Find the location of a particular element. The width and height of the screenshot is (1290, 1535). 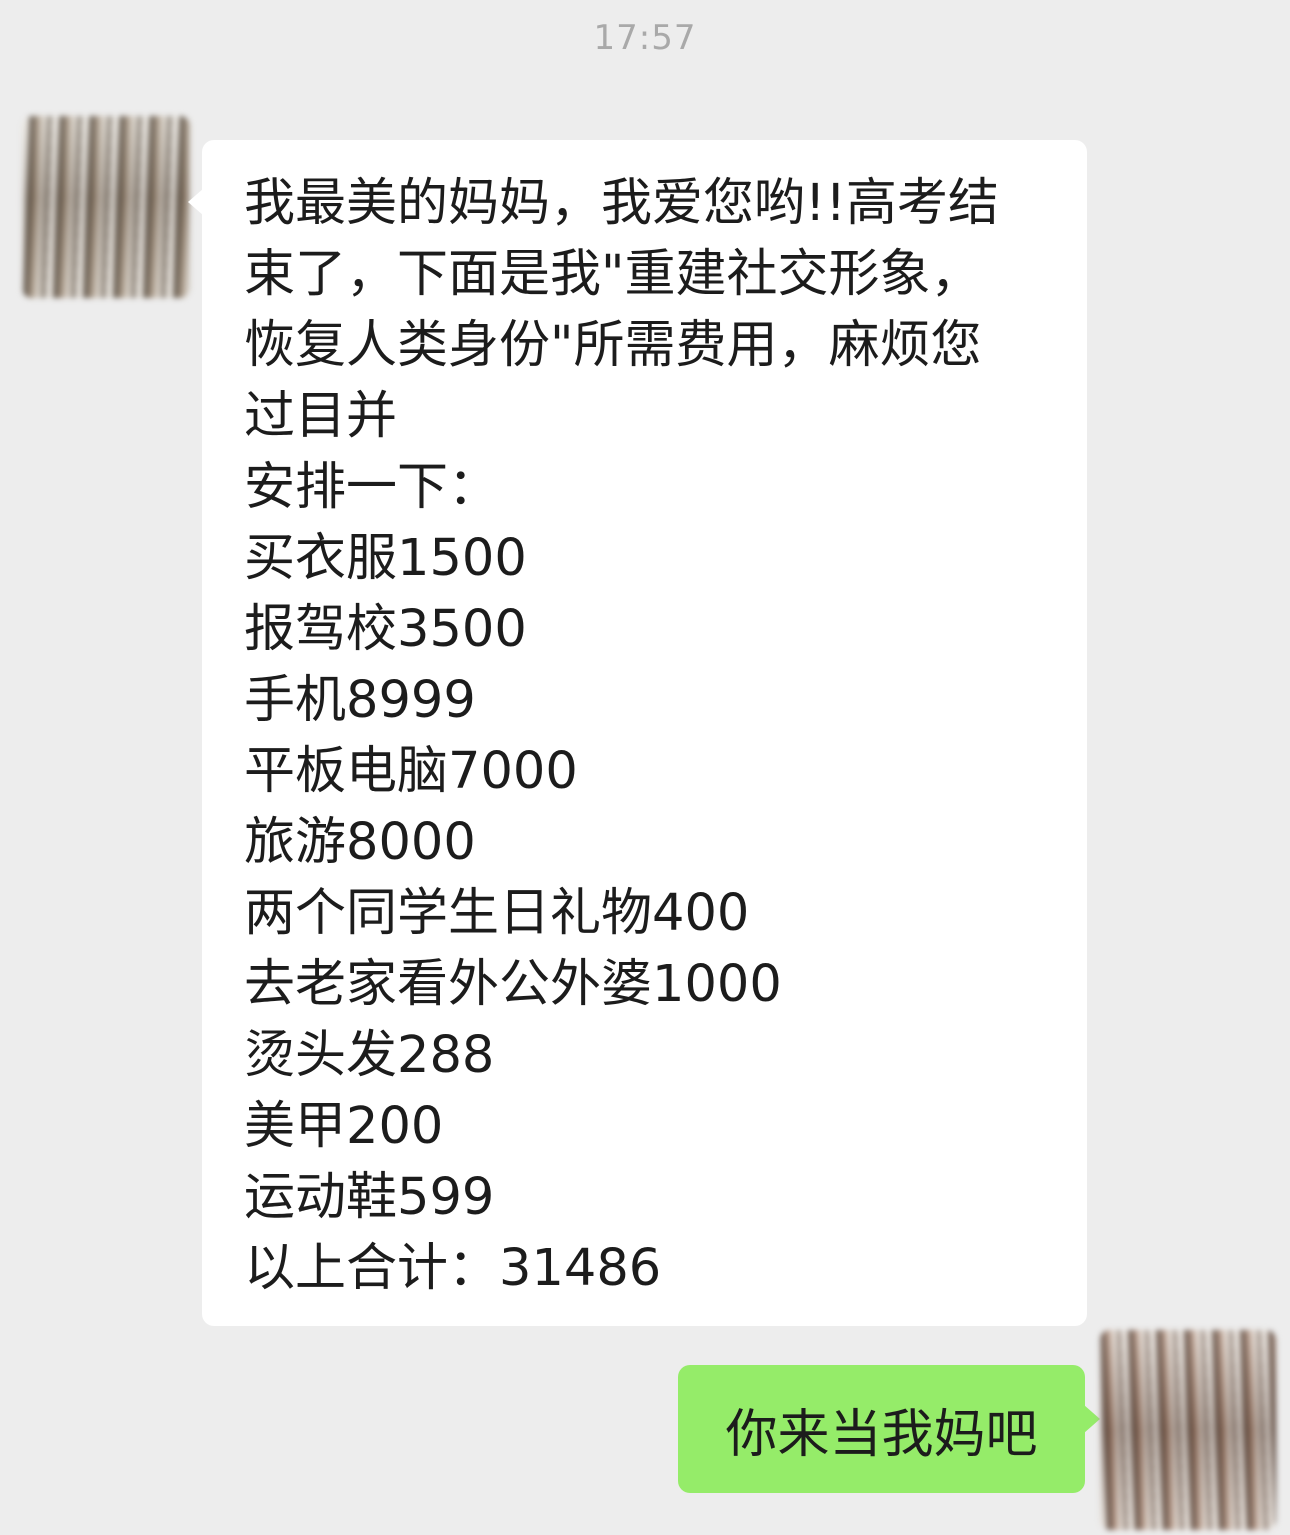

message-line: 束了，下面是我"重建社交形象， is located at coordinates (613, 274).